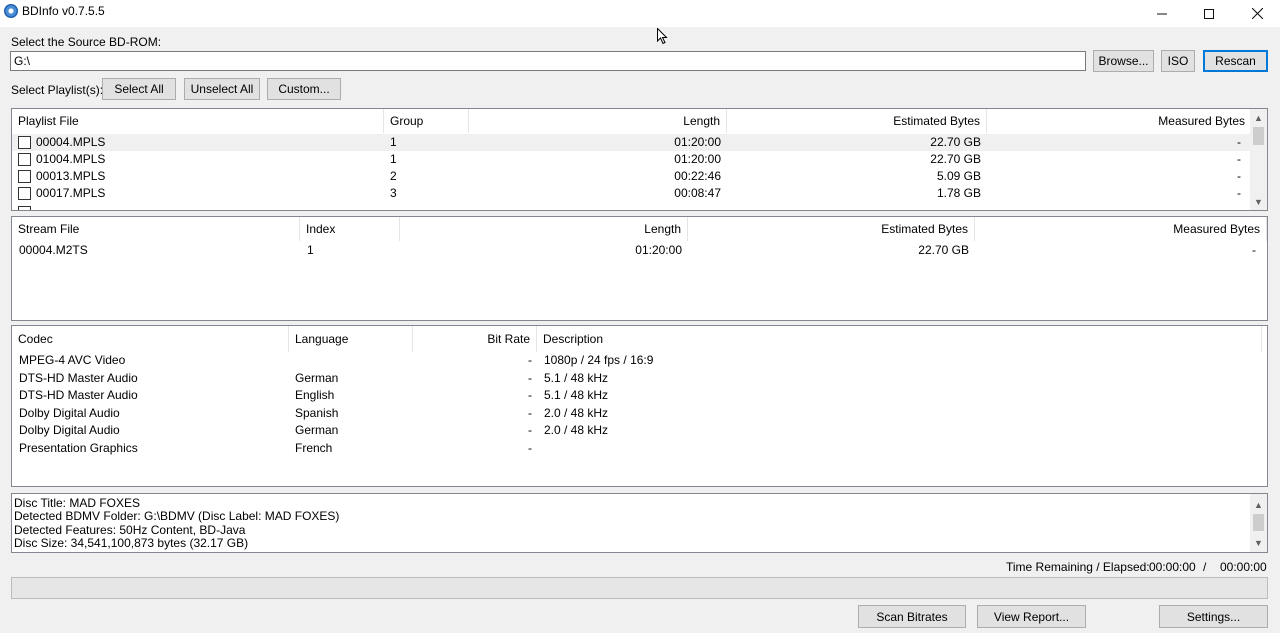 Image resolution: width=1280 pixels, height=633 pixels. What do you see at coordinates (11, 11) in the screenshot?
I see `bdinfo-disc-icon` at bounding box center [11, 11].